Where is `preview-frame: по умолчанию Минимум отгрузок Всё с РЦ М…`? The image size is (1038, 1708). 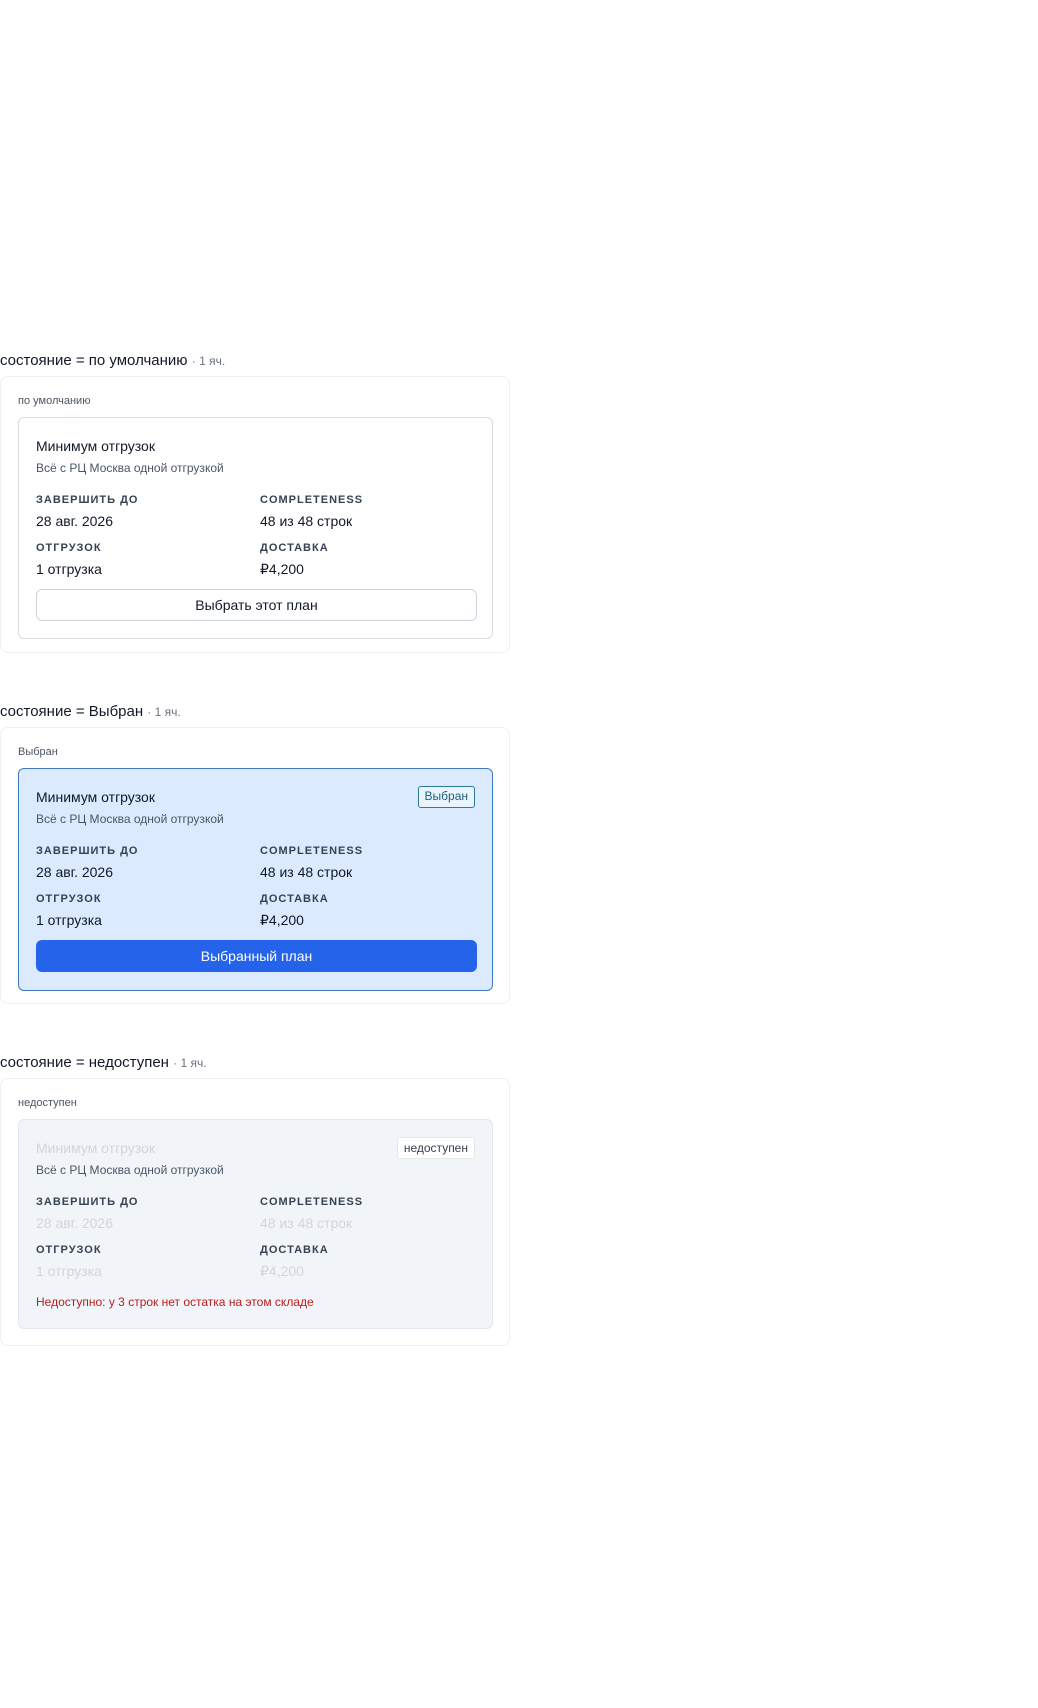 preview-frame: по умолчанию Минимум отгрузок Всё с РЦ М… is located at coordinates (255, 514).